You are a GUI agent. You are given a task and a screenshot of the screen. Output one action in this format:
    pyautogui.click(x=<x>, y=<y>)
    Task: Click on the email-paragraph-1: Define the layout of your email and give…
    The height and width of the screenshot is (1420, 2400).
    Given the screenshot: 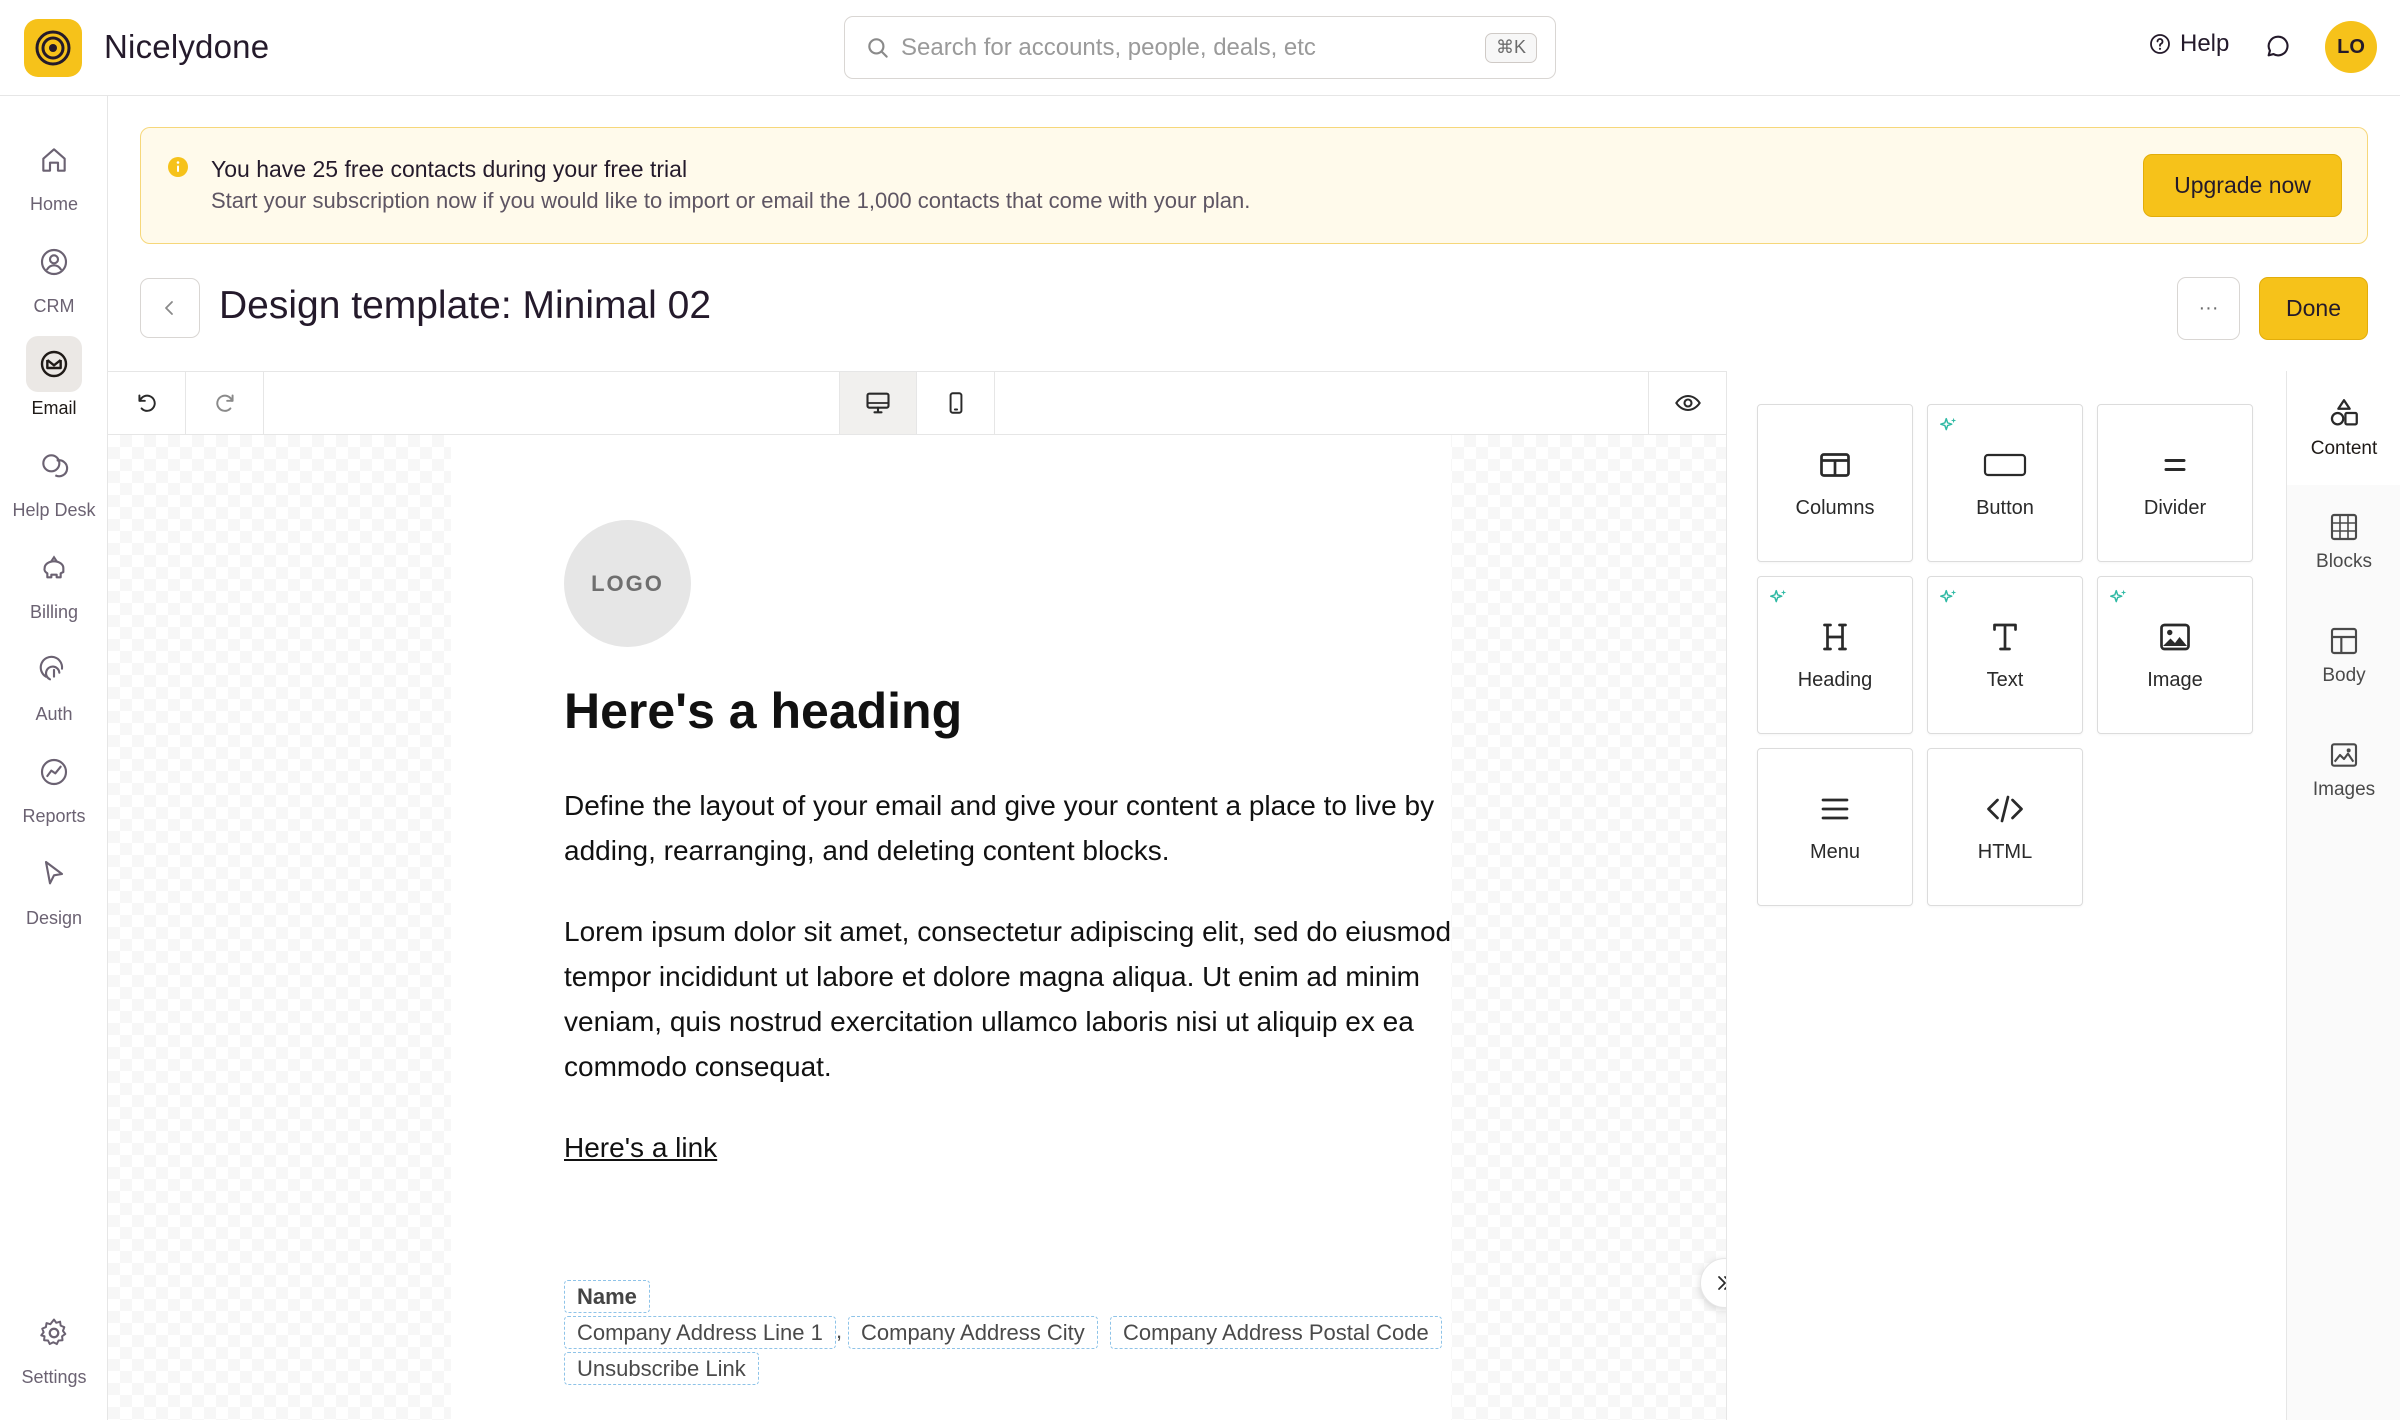 What is the action you would take?
    pyautogui.click(x=1034, y=828)
    